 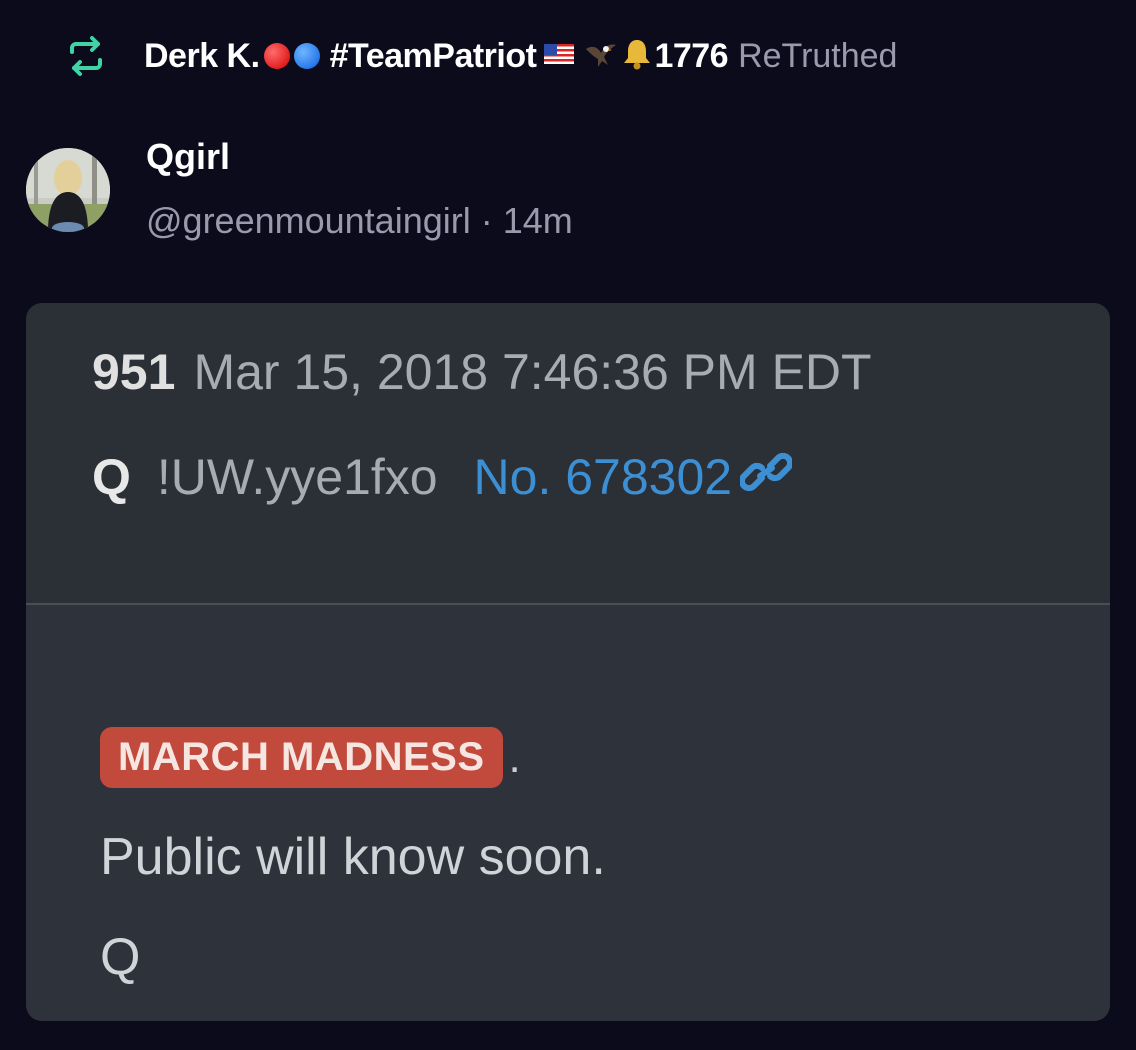 What do you see at coordinates (601, 56) in the screenshot?
I see `eagle-icon` at bounding box center [601, 56].